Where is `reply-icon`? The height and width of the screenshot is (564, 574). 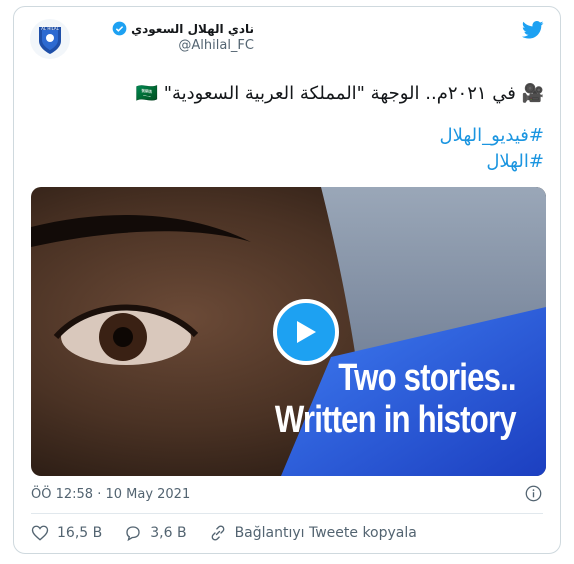
reply-icon is located at coordinates (133, 534).